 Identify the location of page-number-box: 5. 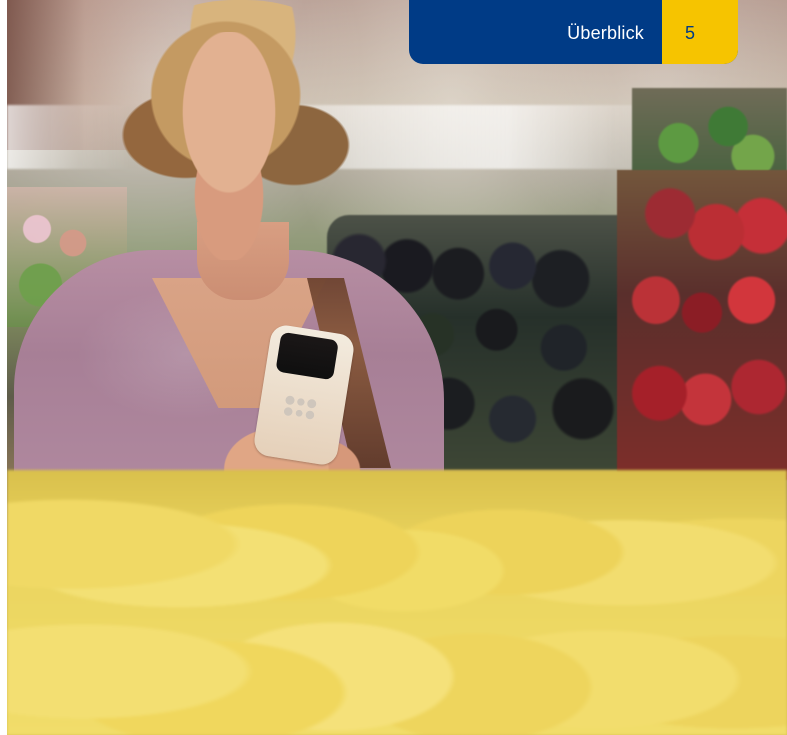
(700, 32).